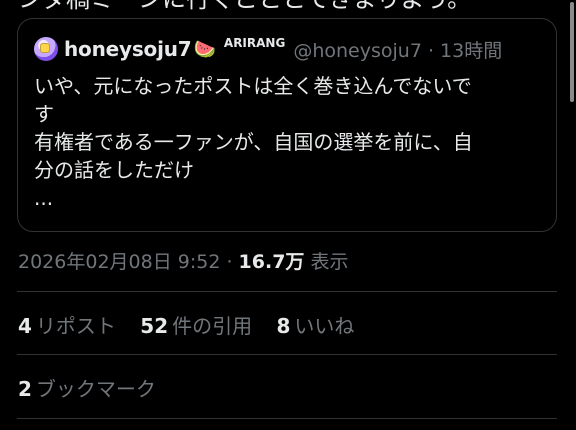 This screenshot has width=576, height=430. What do you see at coordinates (154, 326) in the screenshot?
I see `quote-count: 52` at bounding box center [154, 326].